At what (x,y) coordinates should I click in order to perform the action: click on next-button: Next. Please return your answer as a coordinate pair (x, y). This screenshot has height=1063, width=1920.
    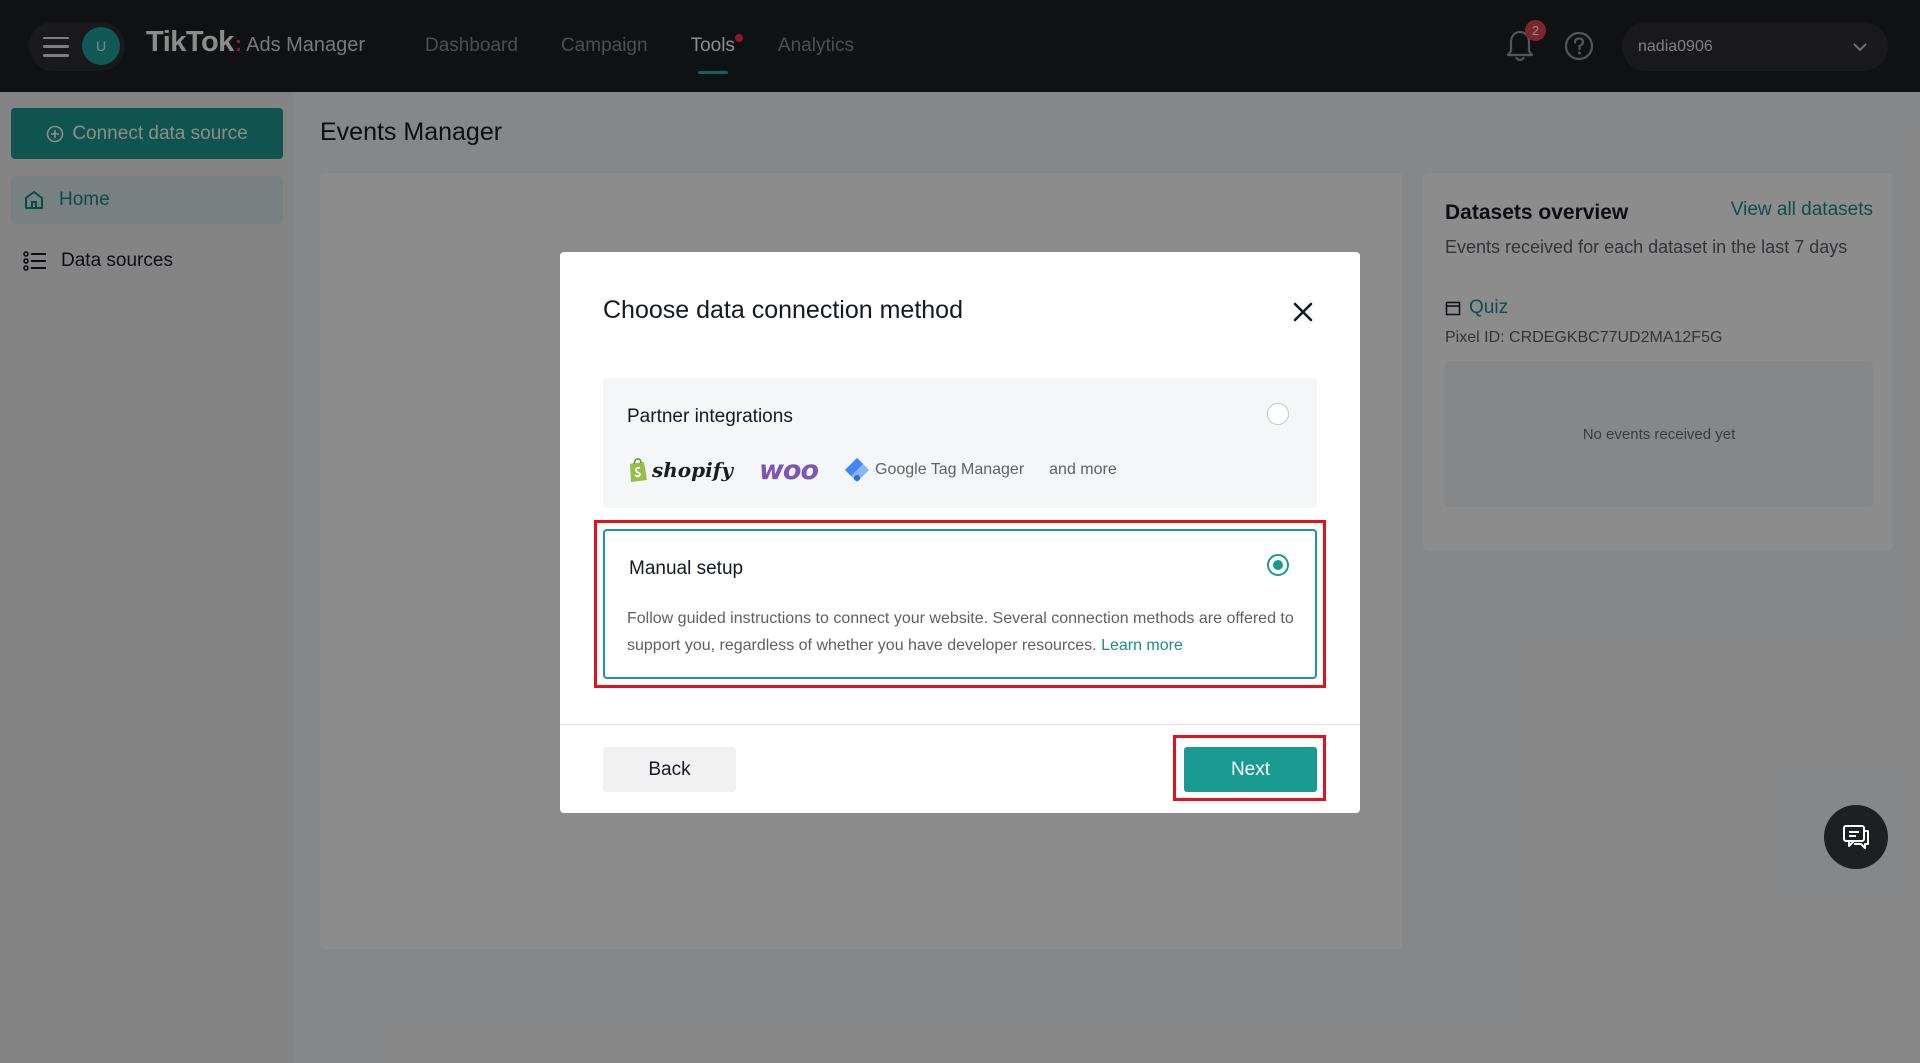
    Looking at the image, I should click on (1250, 769).